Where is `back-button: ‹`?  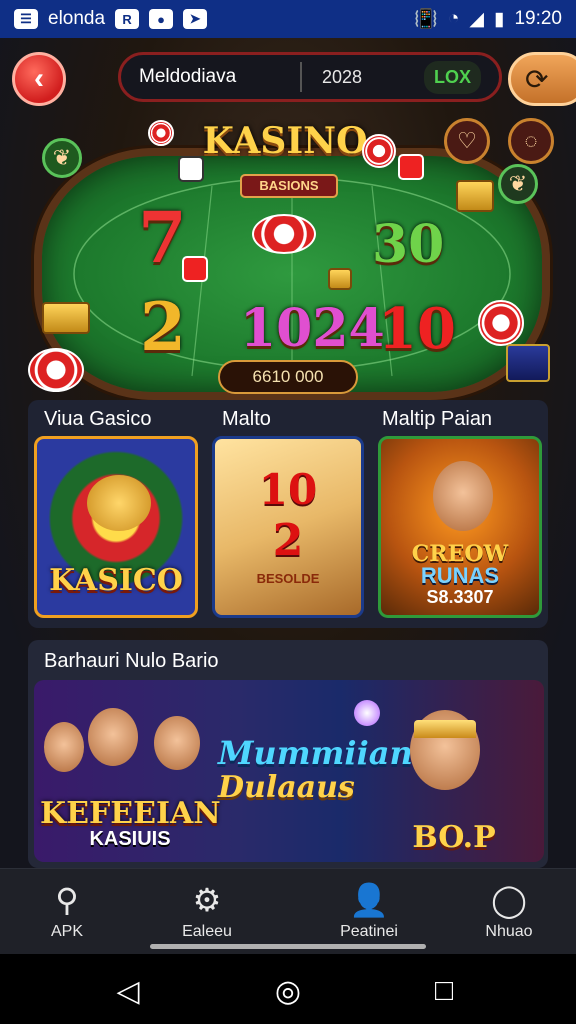 back-button: ‹ is located at coordinates (39, 79).